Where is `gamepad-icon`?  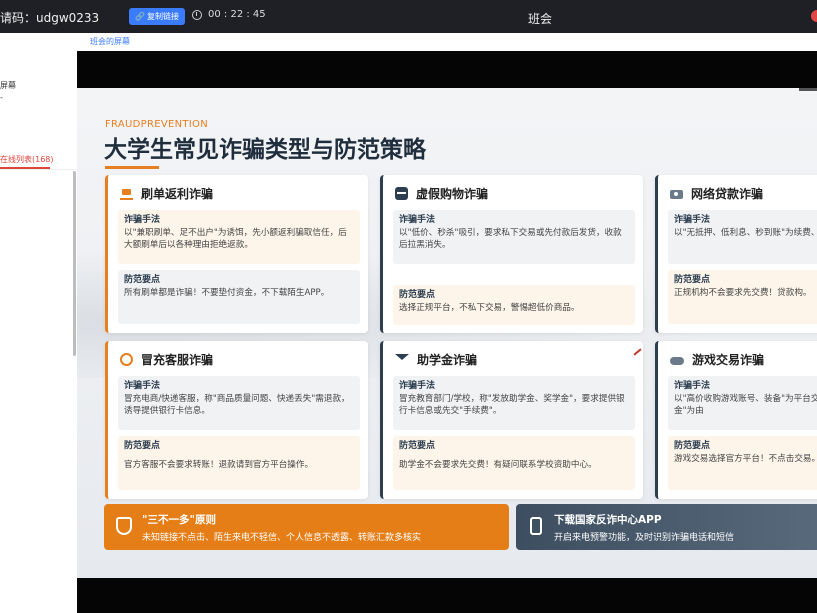
gamepad-icon is located at coordinates (677, 360).